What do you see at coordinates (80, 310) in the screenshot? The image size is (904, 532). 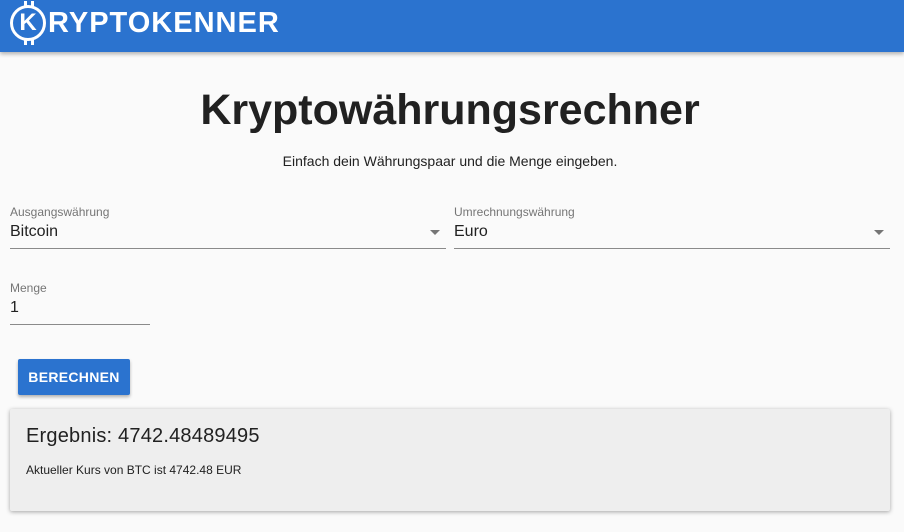 I see `amount-input: 1` at bounding box center [80, 310].